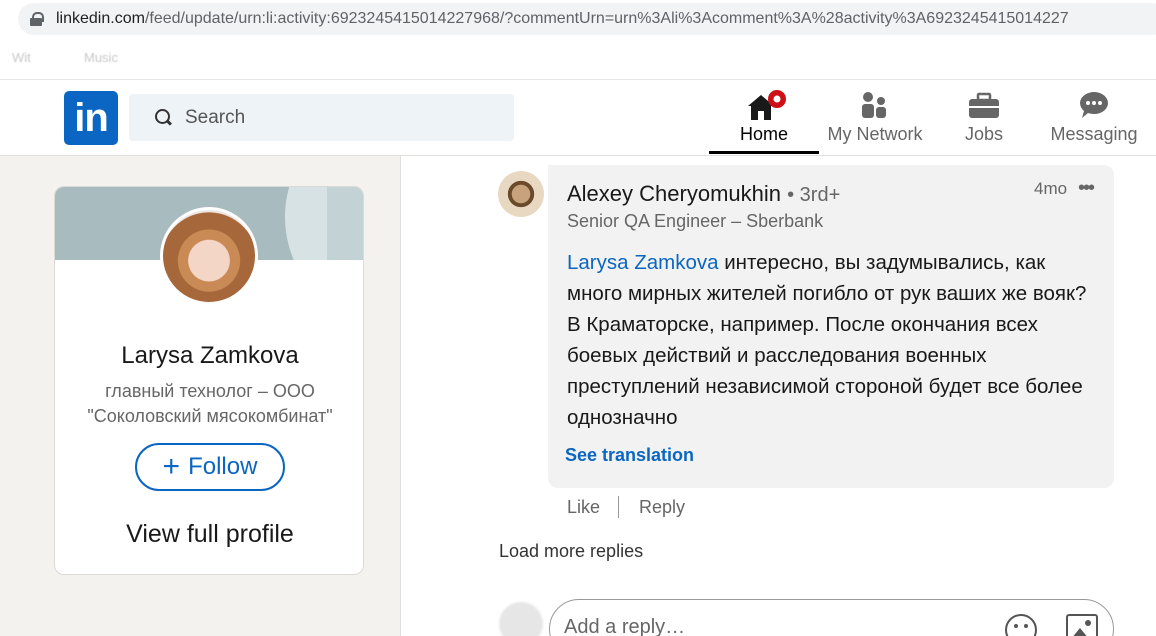 This screenshot has height=636, width=1156. I want to click on nav-item-network: My Network, so click(875, 118).